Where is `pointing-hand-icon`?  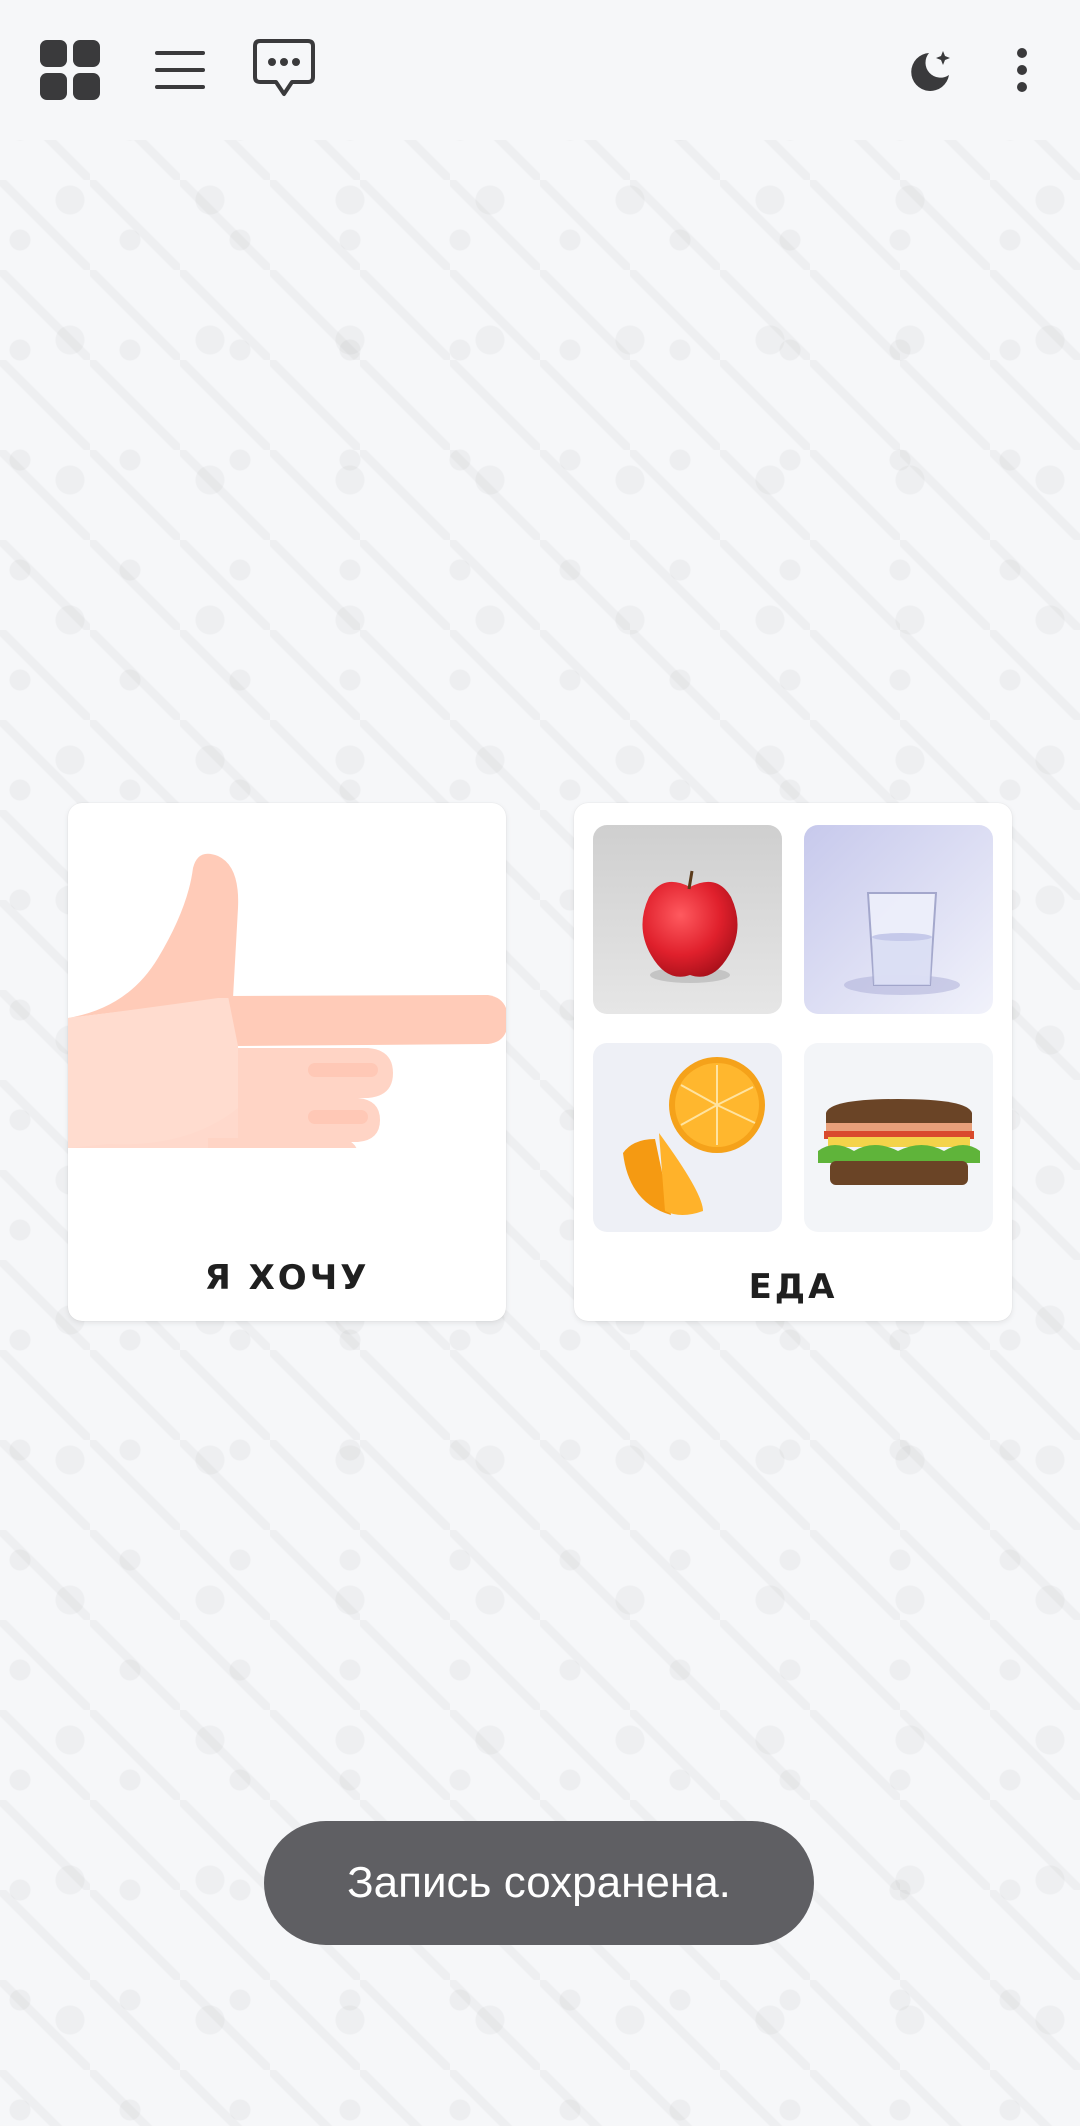
pointing-hand-icon is located at coordinates (287, 1000).